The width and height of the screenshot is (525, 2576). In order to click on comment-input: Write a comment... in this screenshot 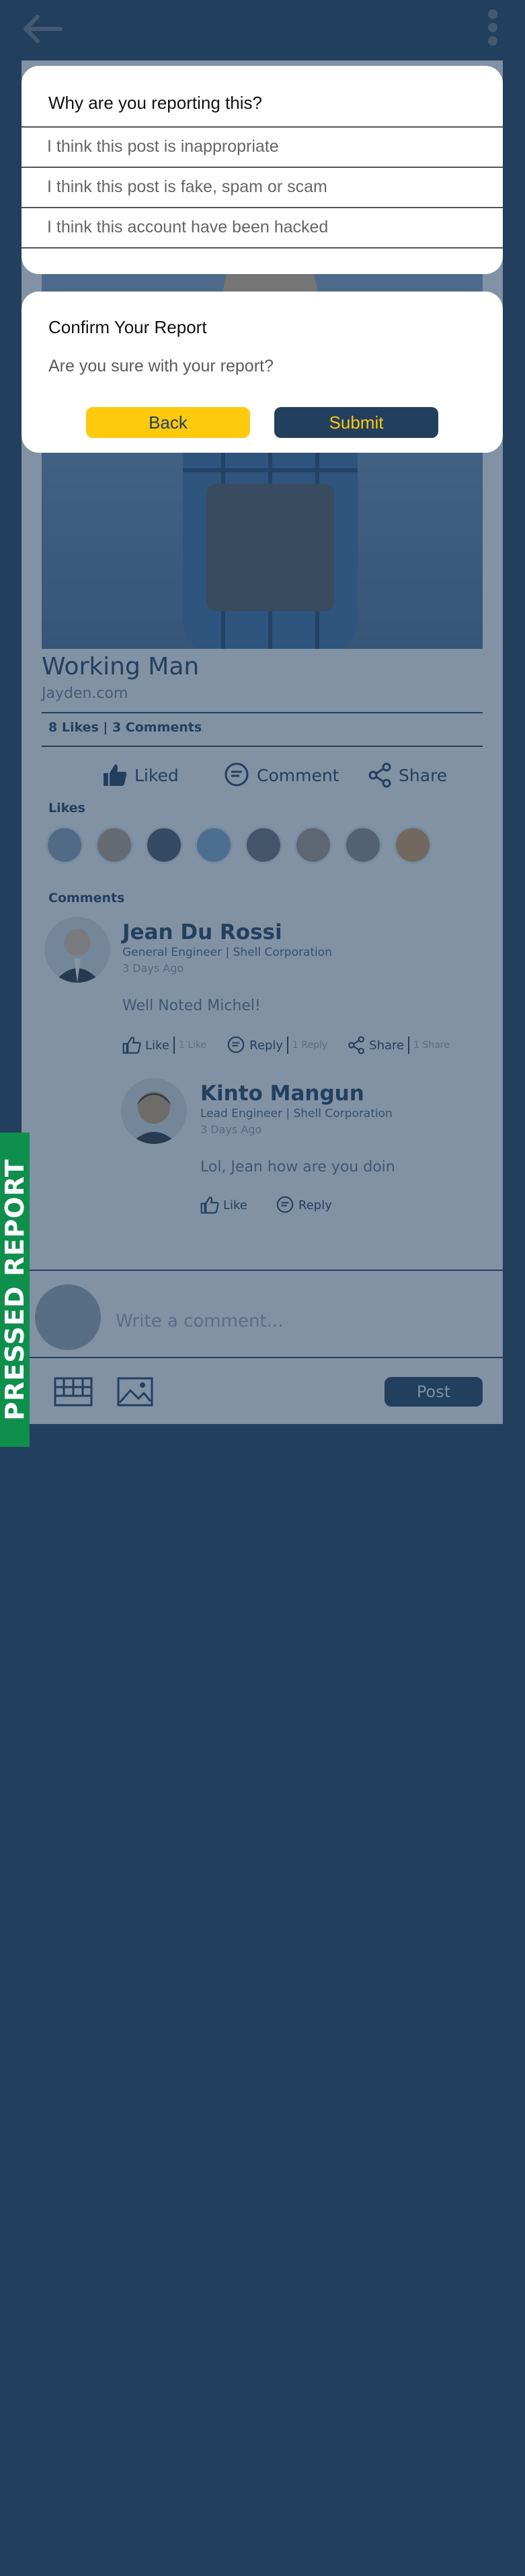, I will do `click(199, 1321)`.